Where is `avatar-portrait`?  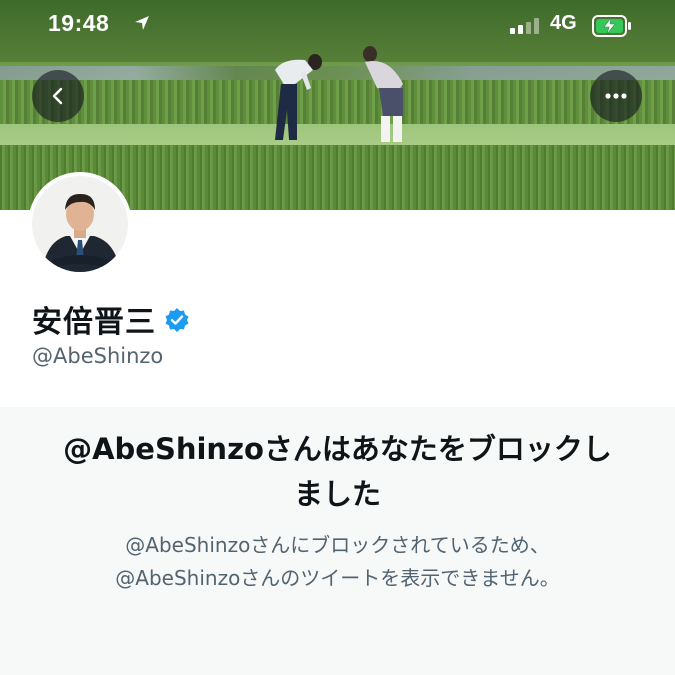 avatar-portrait is located at coordinates (80, 224).